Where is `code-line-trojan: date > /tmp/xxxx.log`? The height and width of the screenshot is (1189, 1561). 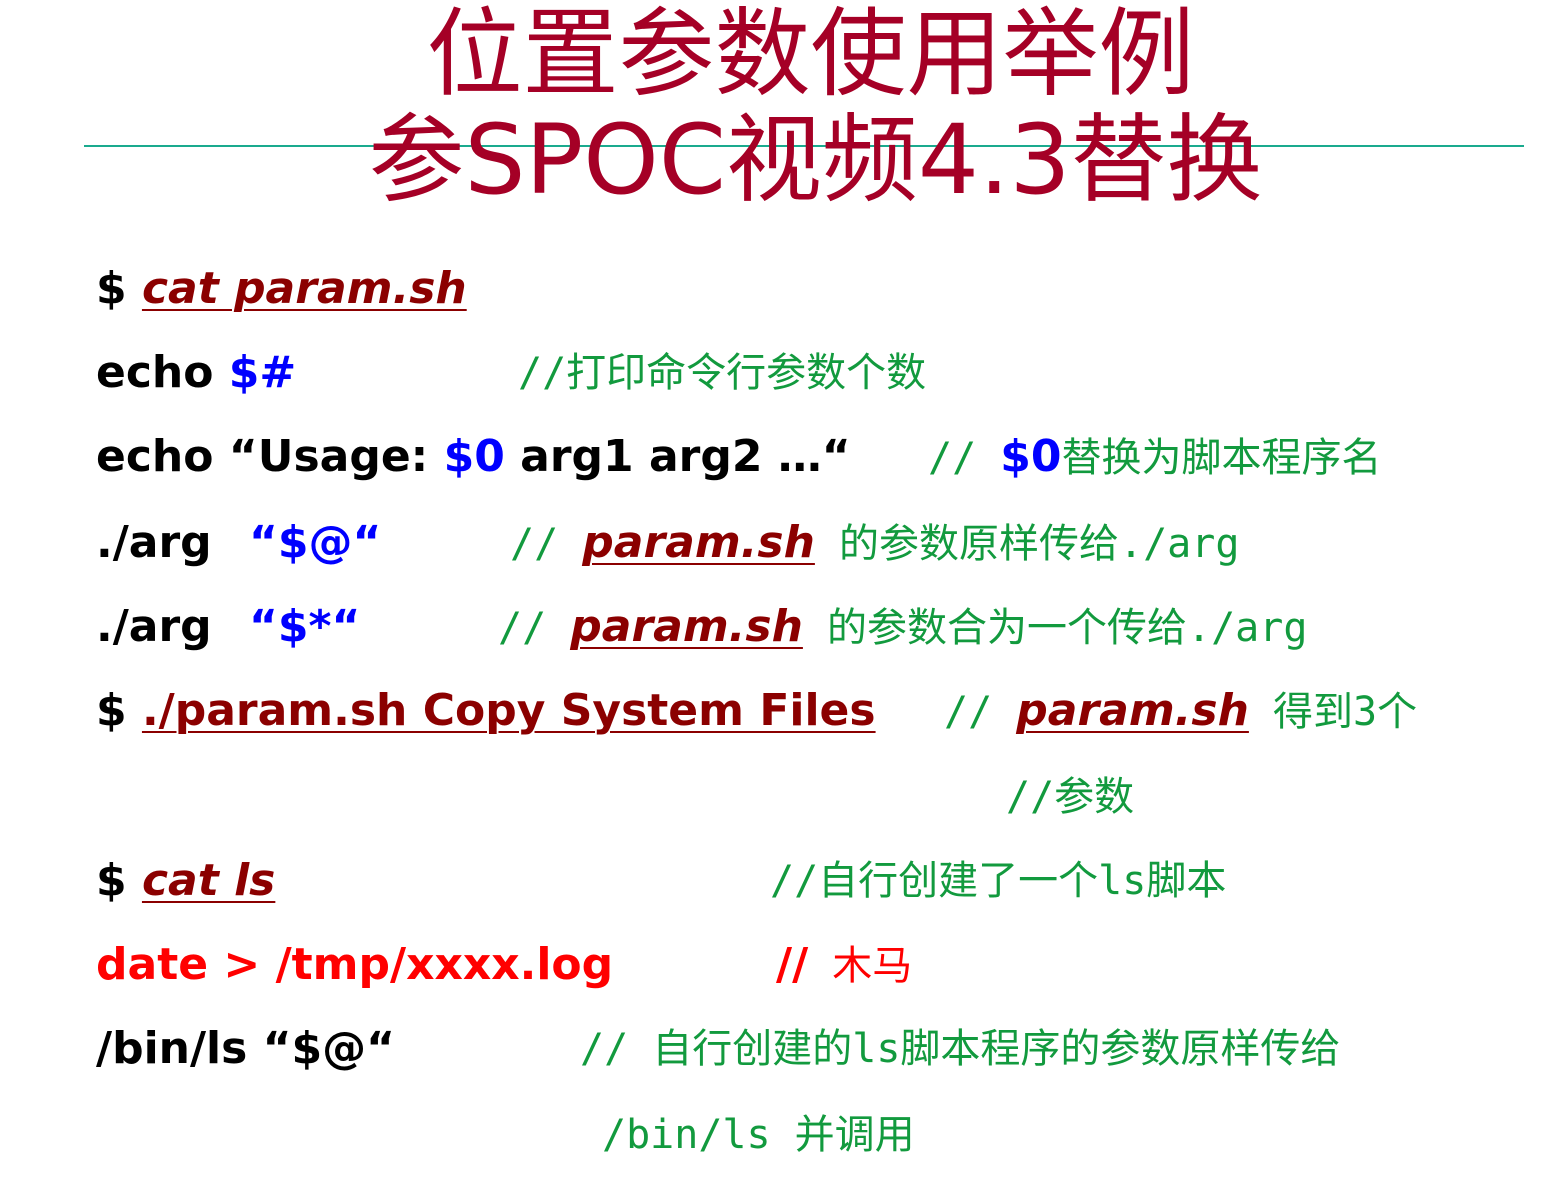
code-line-trojan: date > /tmp/xxxx.log is located at coordinates (355, 964).